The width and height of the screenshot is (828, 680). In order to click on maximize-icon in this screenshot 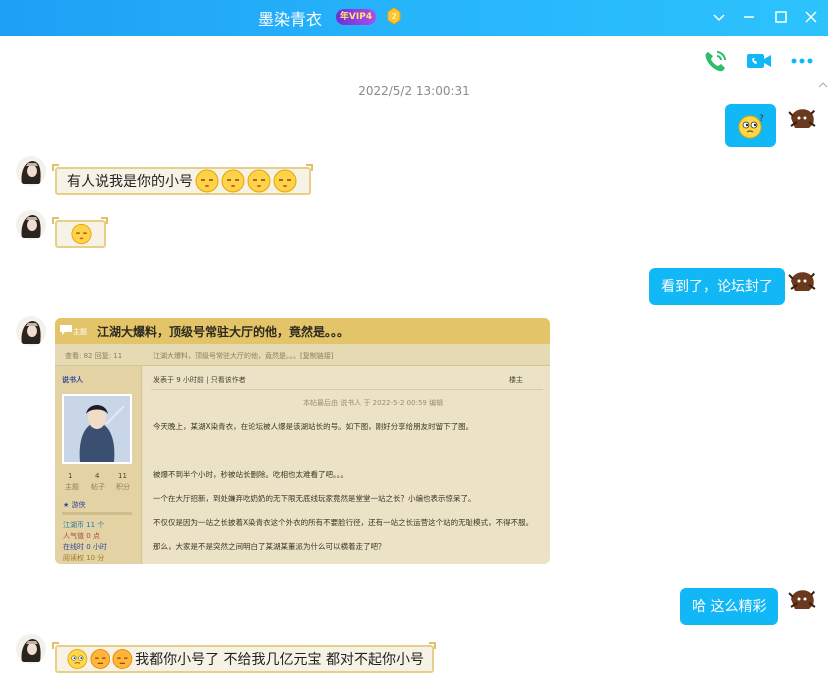, I will do `click(781, 17)`.